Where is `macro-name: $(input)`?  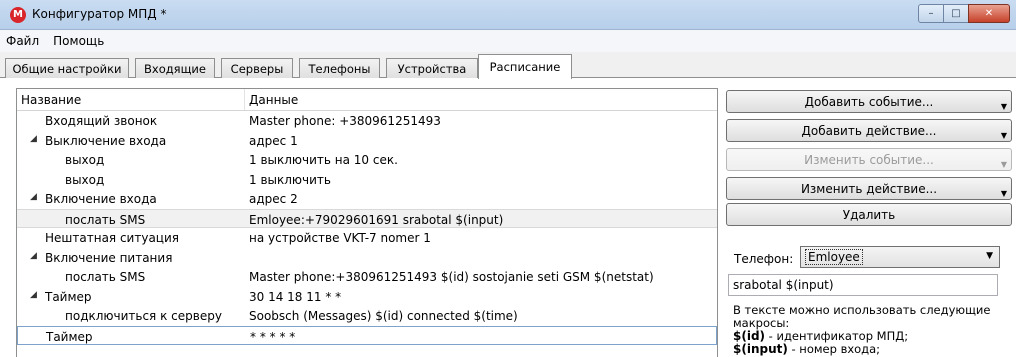
macro-name: $(input) is located at coordinates (760, 349).